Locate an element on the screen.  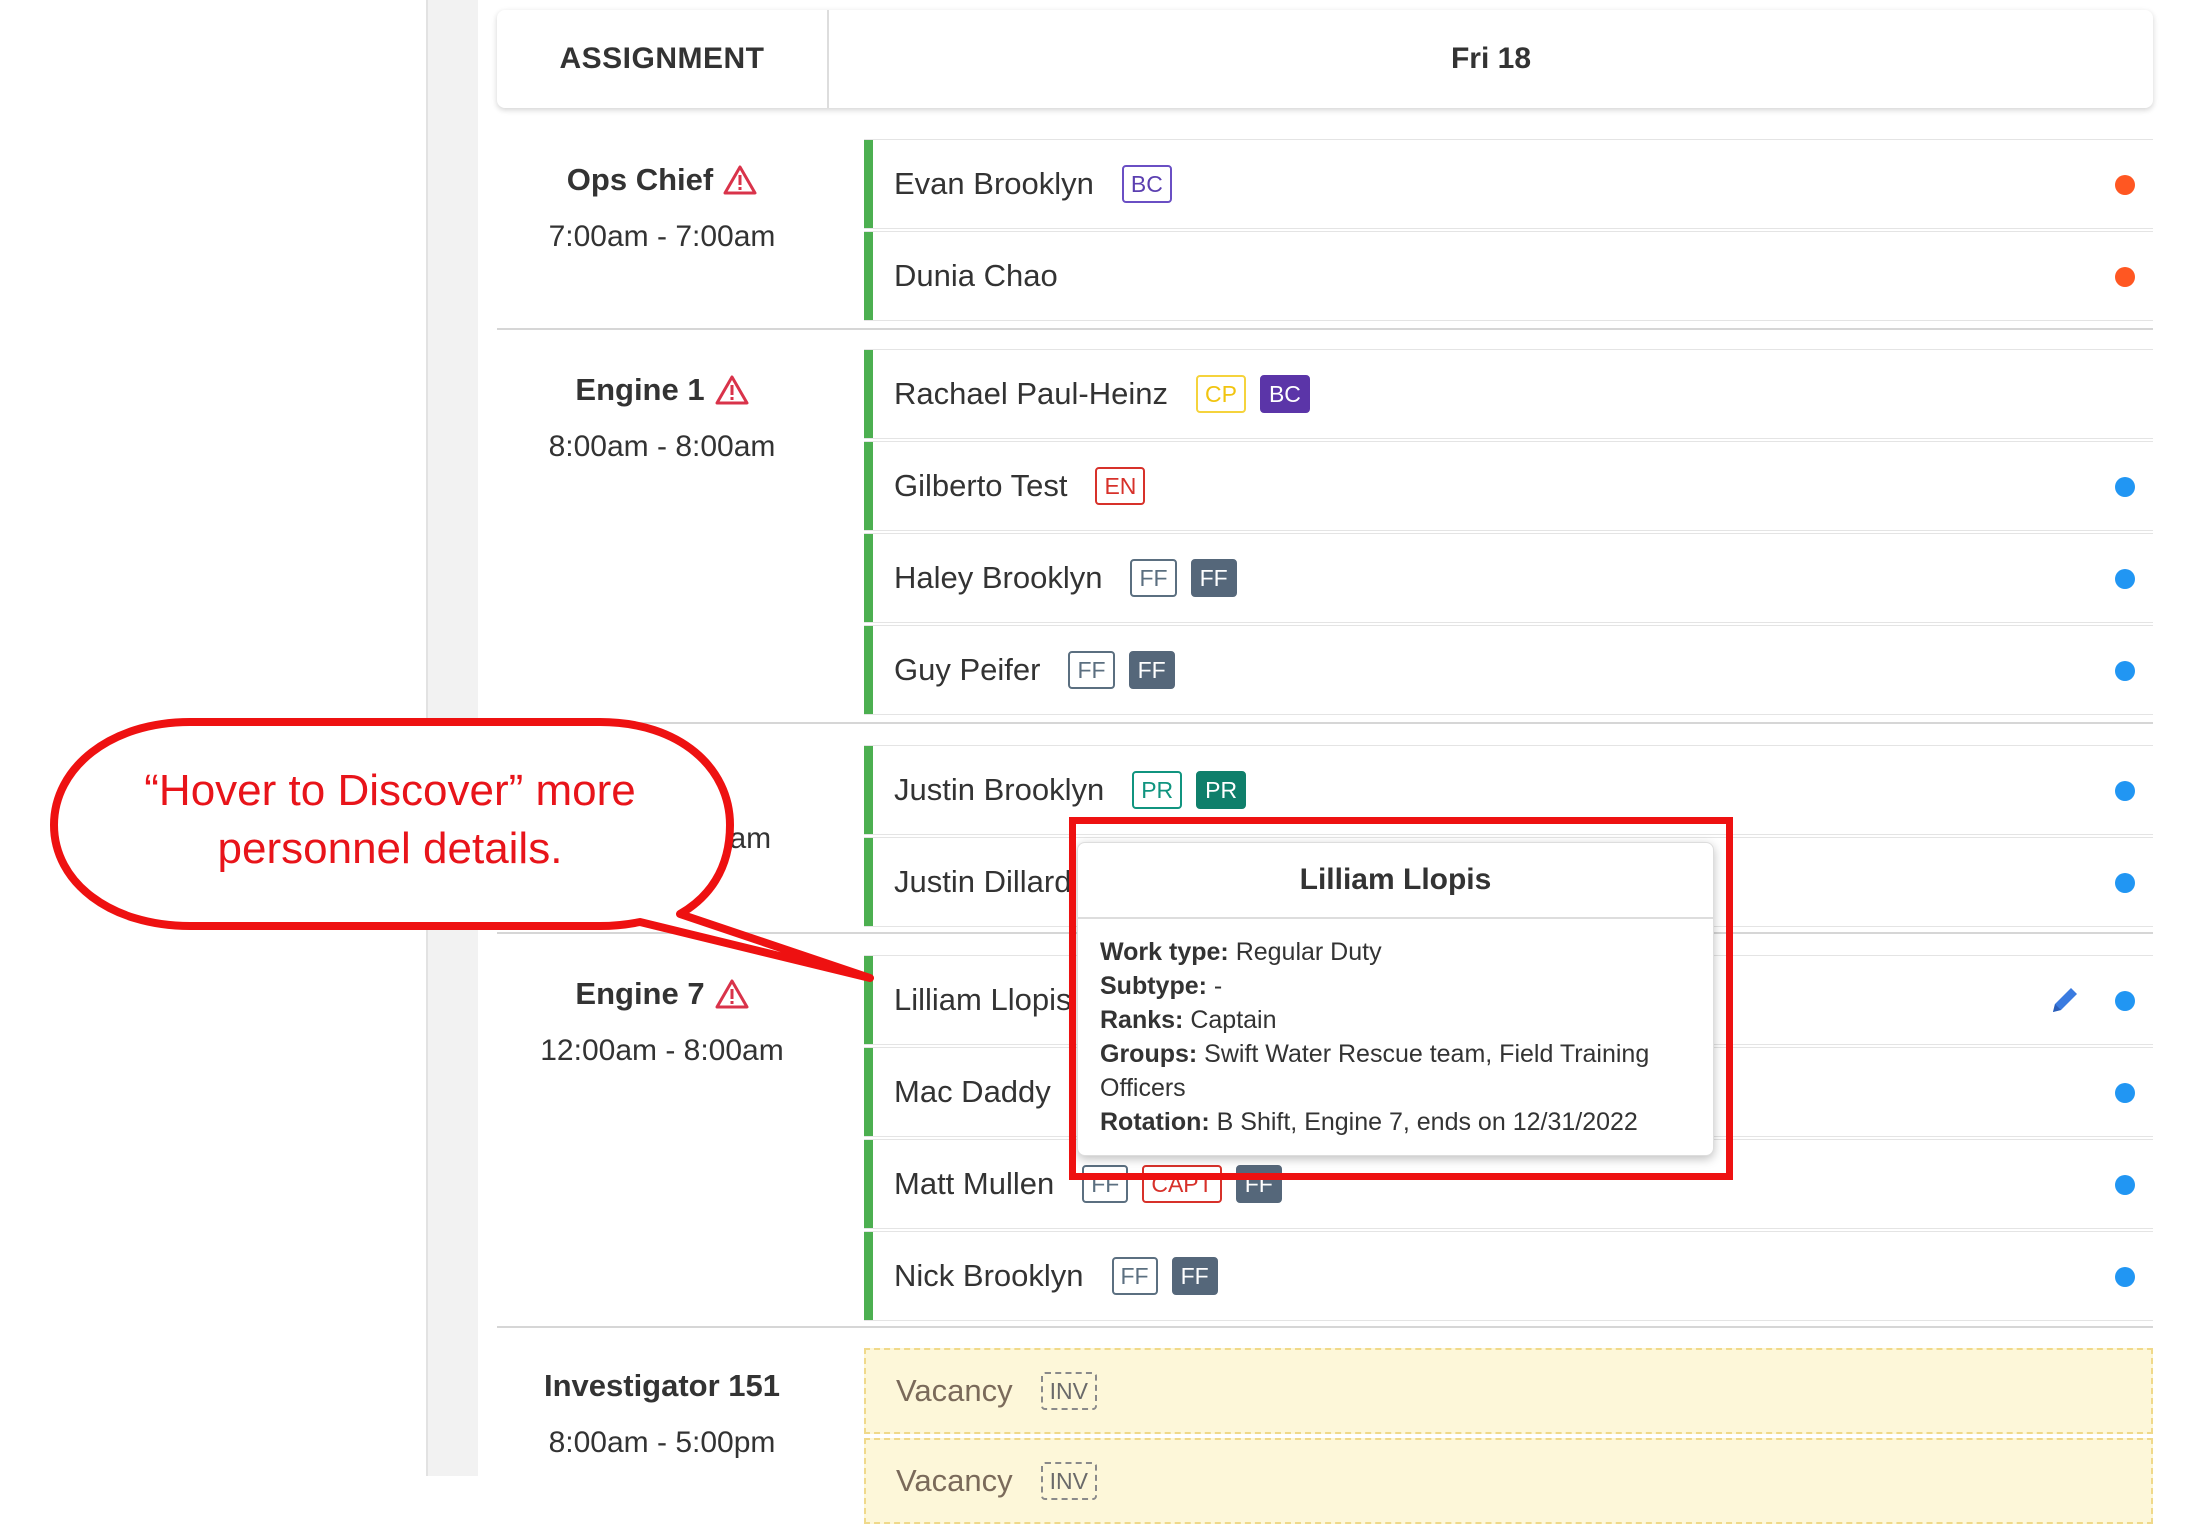
pencil-icon is located at coordinates (2065, 1000).